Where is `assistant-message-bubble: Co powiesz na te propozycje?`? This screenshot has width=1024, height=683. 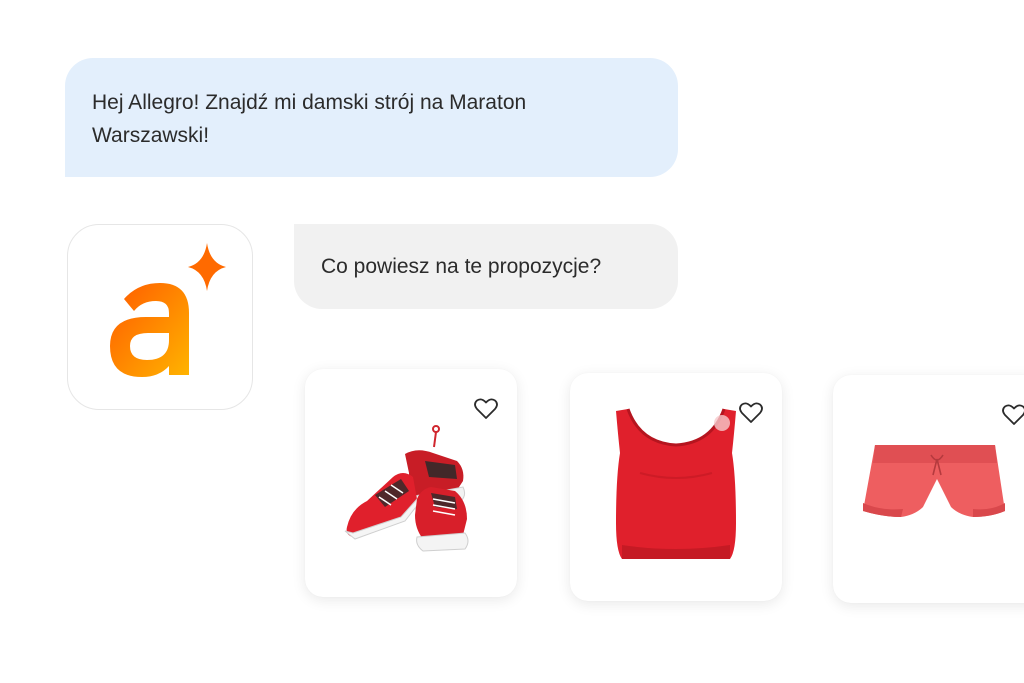
assistant-message-bubble: Co powiesz na te propozycje? is located at coordinates (486, 266).